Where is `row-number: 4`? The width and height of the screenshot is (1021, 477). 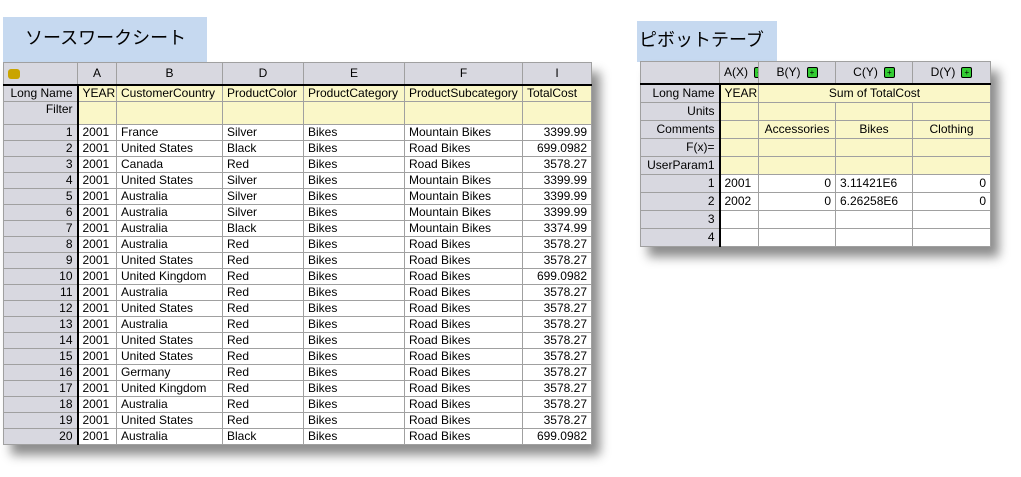 row-number: 4 is located at coordinates (41, 180).